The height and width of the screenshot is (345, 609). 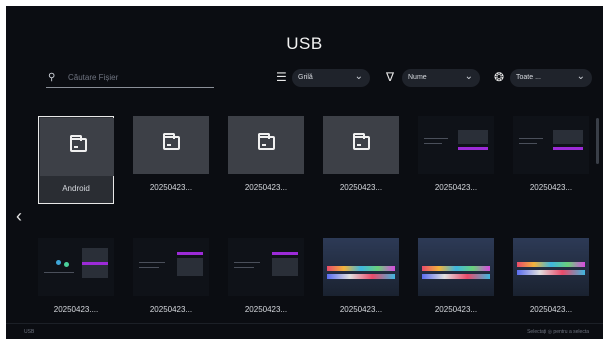 What do you see at coordinates (331, 78) in the screenshot?
I see `view-mode-select: Grilă ⌄` at bounding box center [331, 78].